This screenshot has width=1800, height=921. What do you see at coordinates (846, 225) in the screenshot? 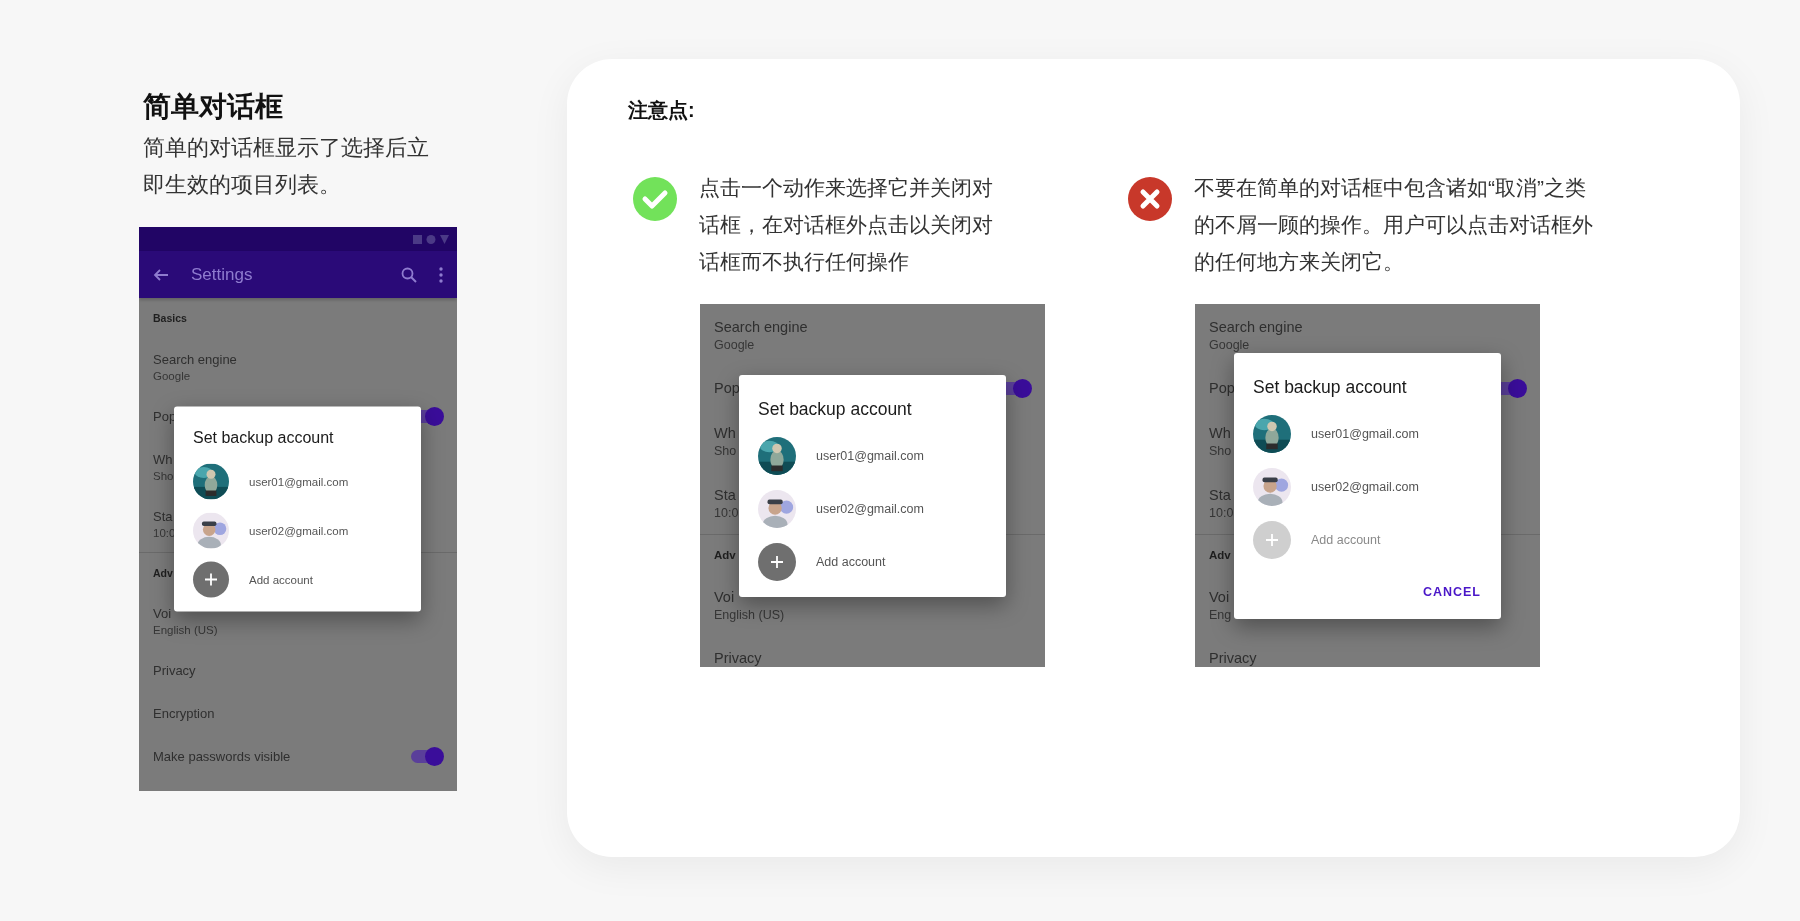
I see `note-text: 点击一个动作来选择它并关闭对话框，在对话框外点击以关闭对话框而不执行任何操作` at bounding box center [846, 225].